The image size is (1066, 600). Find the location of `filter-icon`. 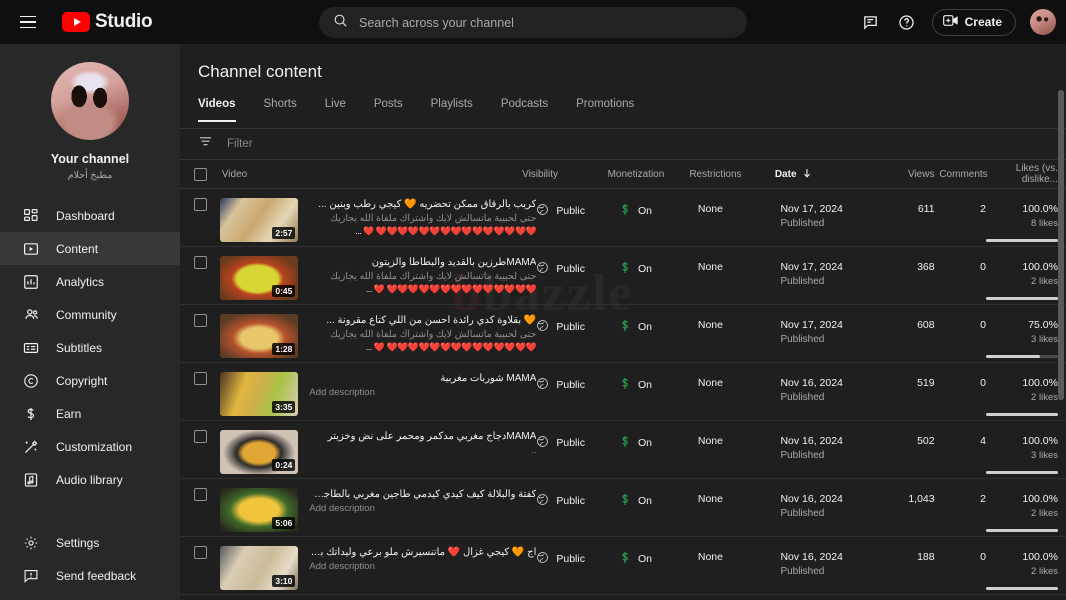

filter-icon is located at coordinates (205, 144).